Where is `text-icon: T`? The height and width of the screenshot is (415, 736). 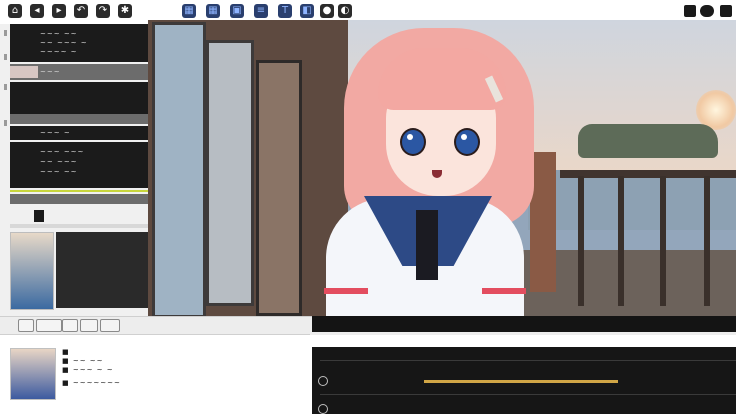 text-icon: T is located at coordinates (285, 11).